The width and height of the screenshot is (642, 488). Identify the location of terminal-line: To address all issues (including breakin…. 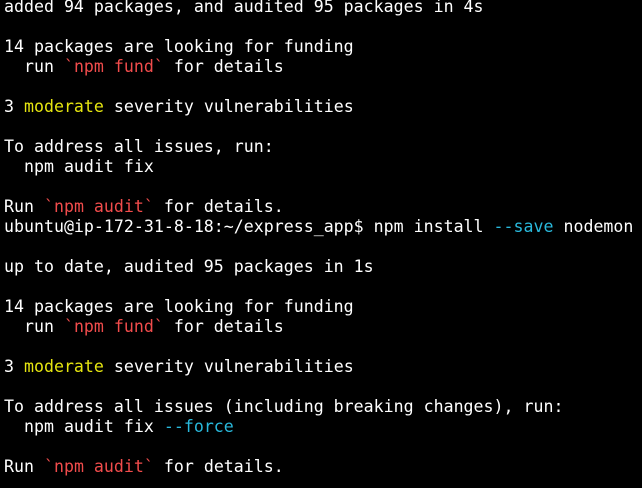
(323, 407).